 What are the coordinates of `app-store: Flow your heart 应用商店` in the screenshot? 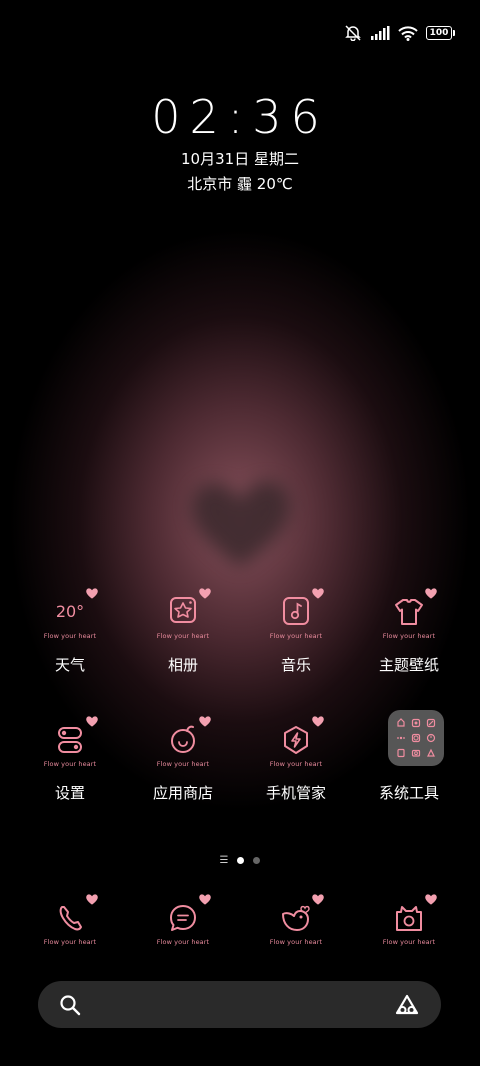 It's located at (183, 759).